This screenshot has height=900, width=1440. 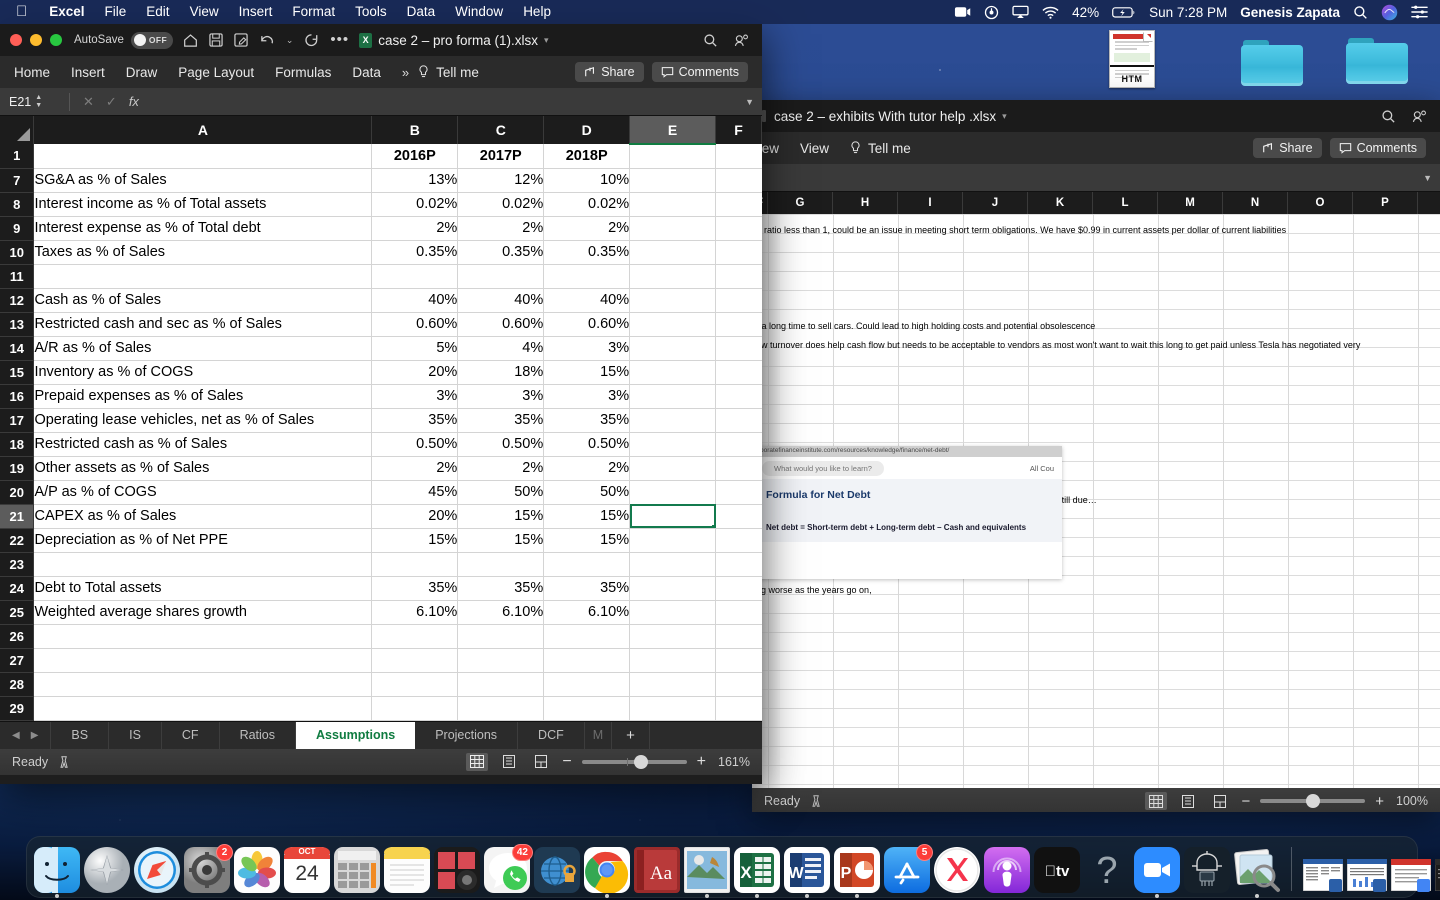 I want to click on row-header-14: 14, so click(x=17, y=348).